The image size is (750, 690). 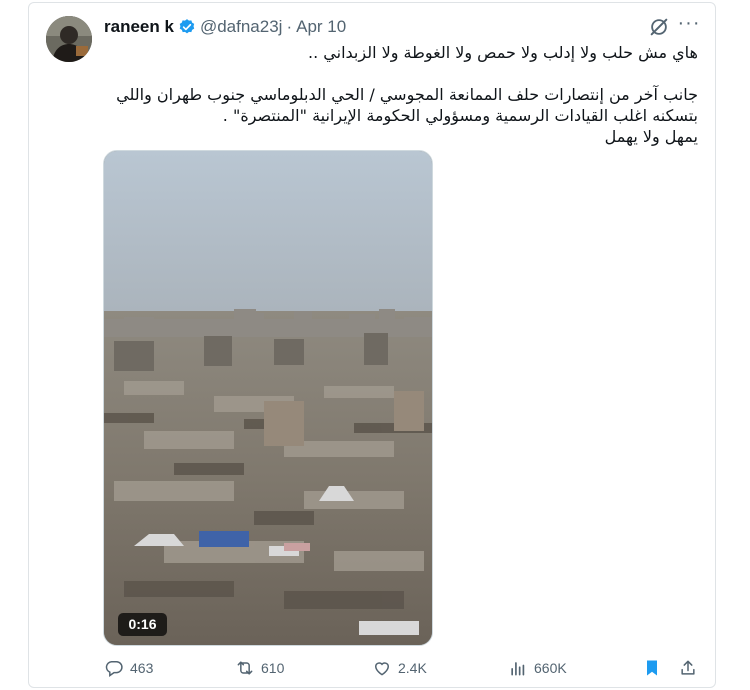 What do you see at coordinates (245, 668) in the screenshot?
I see `repost-icon` at bounding box center [245, 668].